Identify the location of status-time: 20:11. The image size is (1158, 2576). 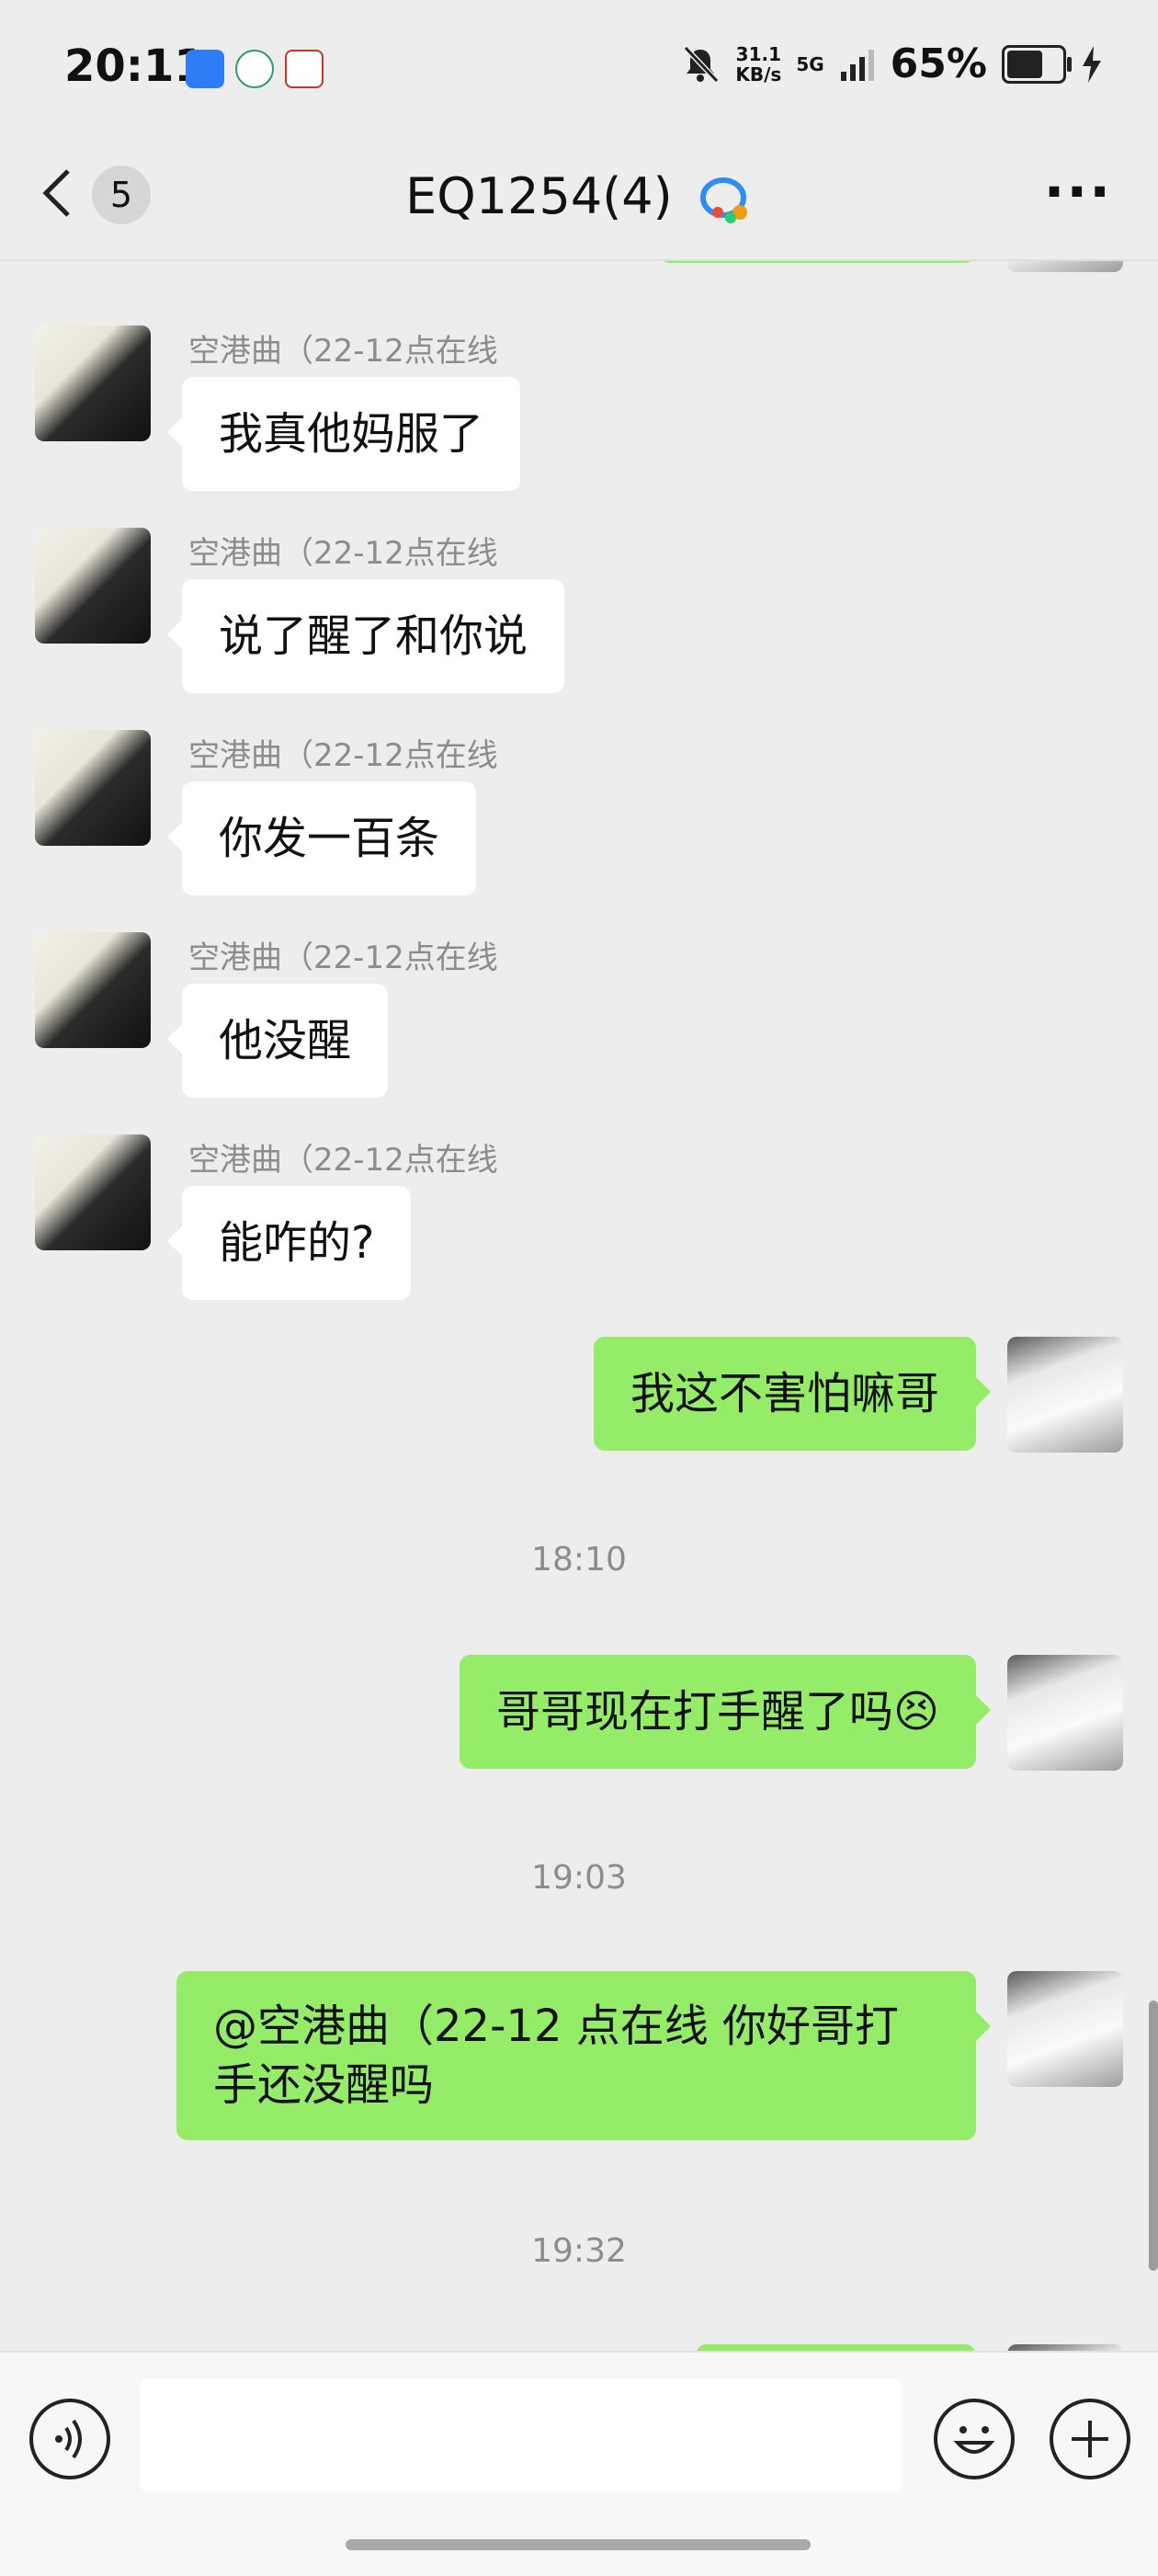
(134, 66).